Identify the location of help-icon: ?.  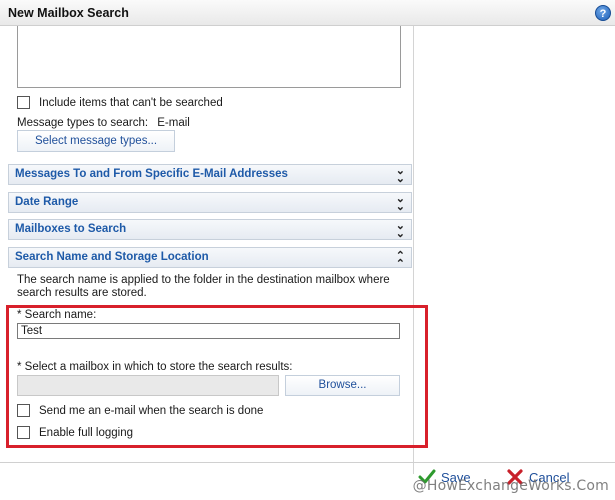
(603, 13).